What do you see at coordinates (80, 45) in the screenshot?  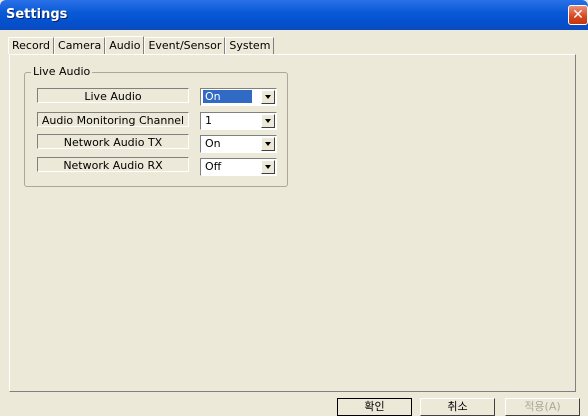 I see `tab-camera: Camera` at bounding box center [80, 45].